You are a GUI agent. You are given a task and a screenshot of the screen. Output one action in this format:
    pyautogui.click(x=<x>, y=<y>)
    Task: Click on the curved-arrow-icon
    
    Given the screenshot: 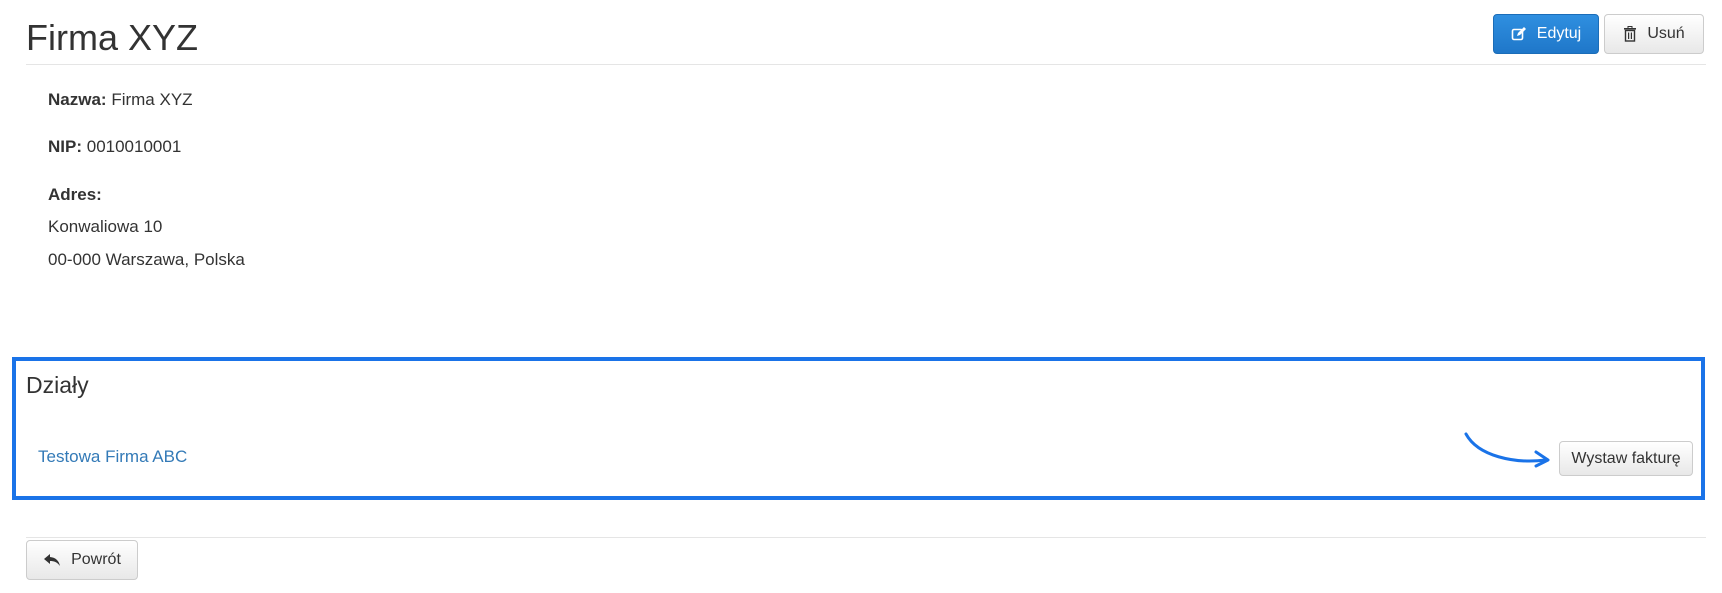 What is the action you would take?
    pyautogui.click(x=1510, y=450)
    